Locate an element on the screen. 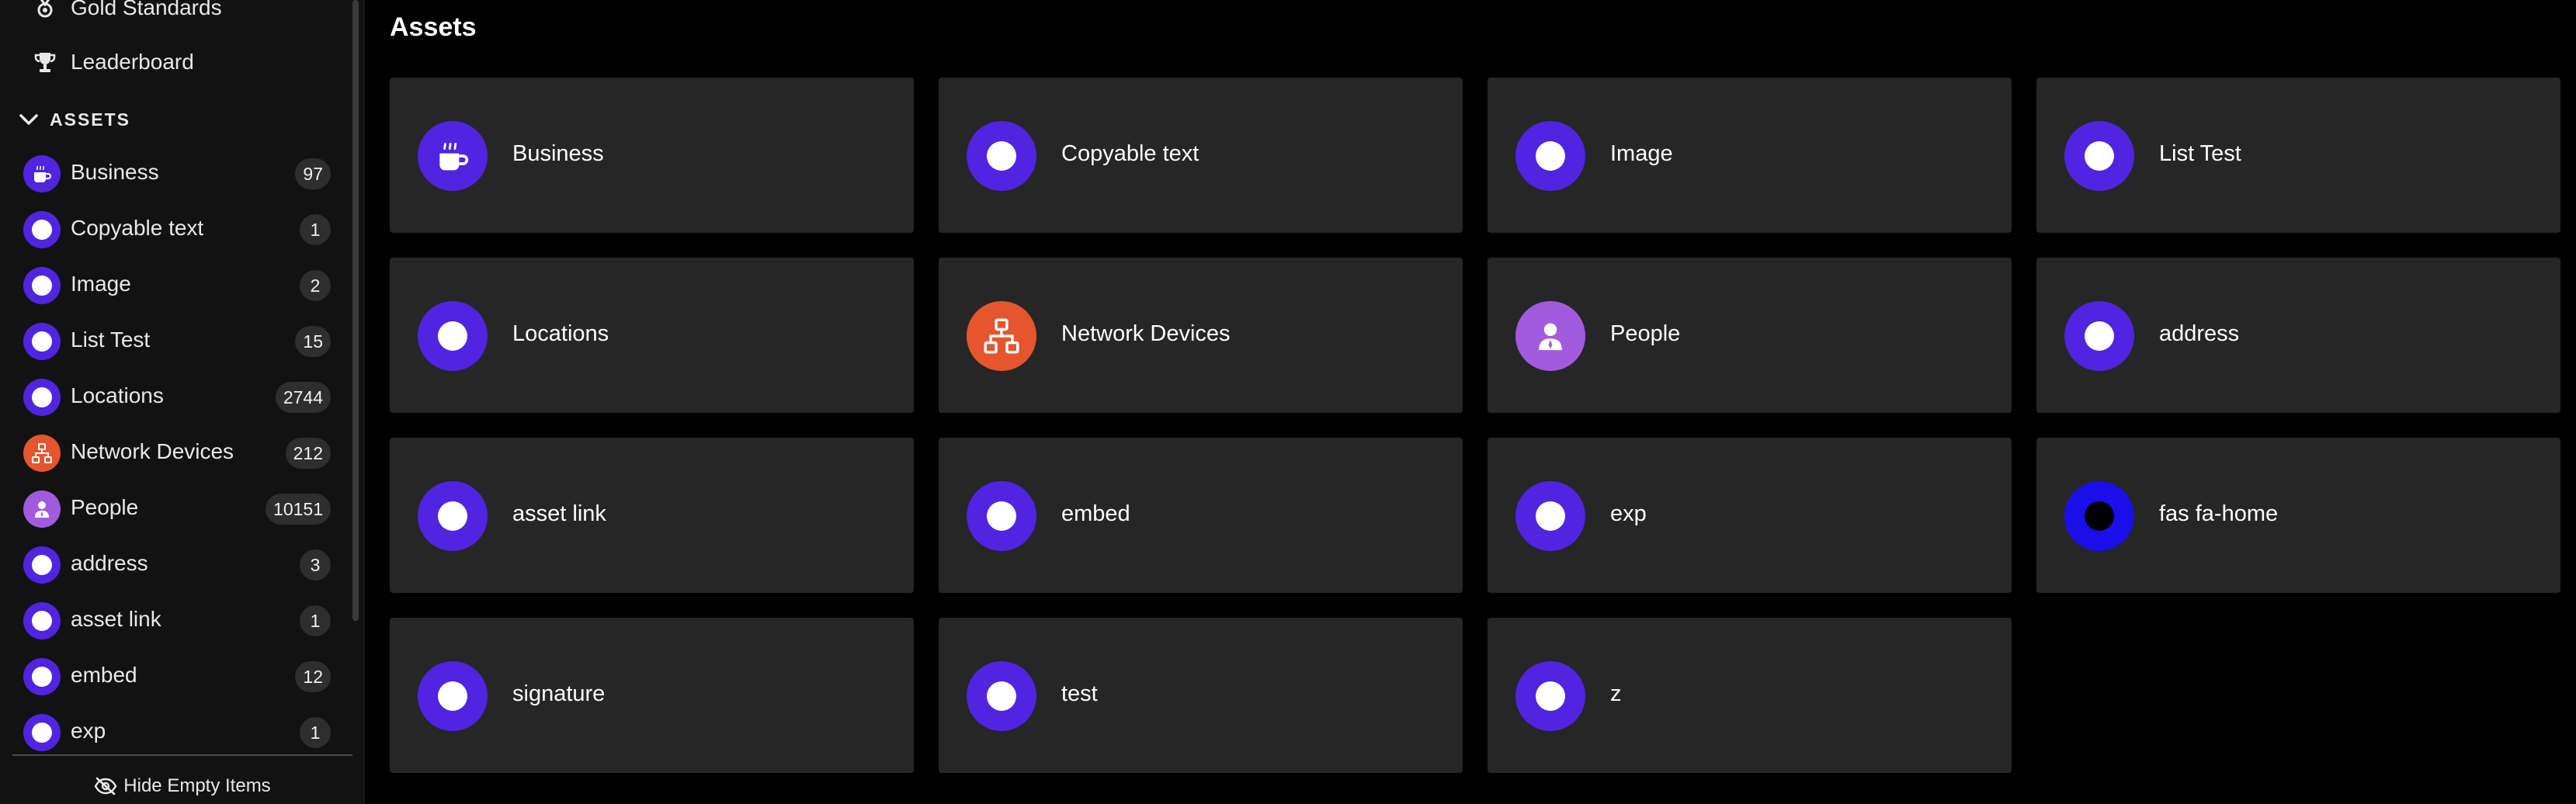 This screenshot has width=2576, height=804. chevron-down-icon is located at coordinates (28, 119).